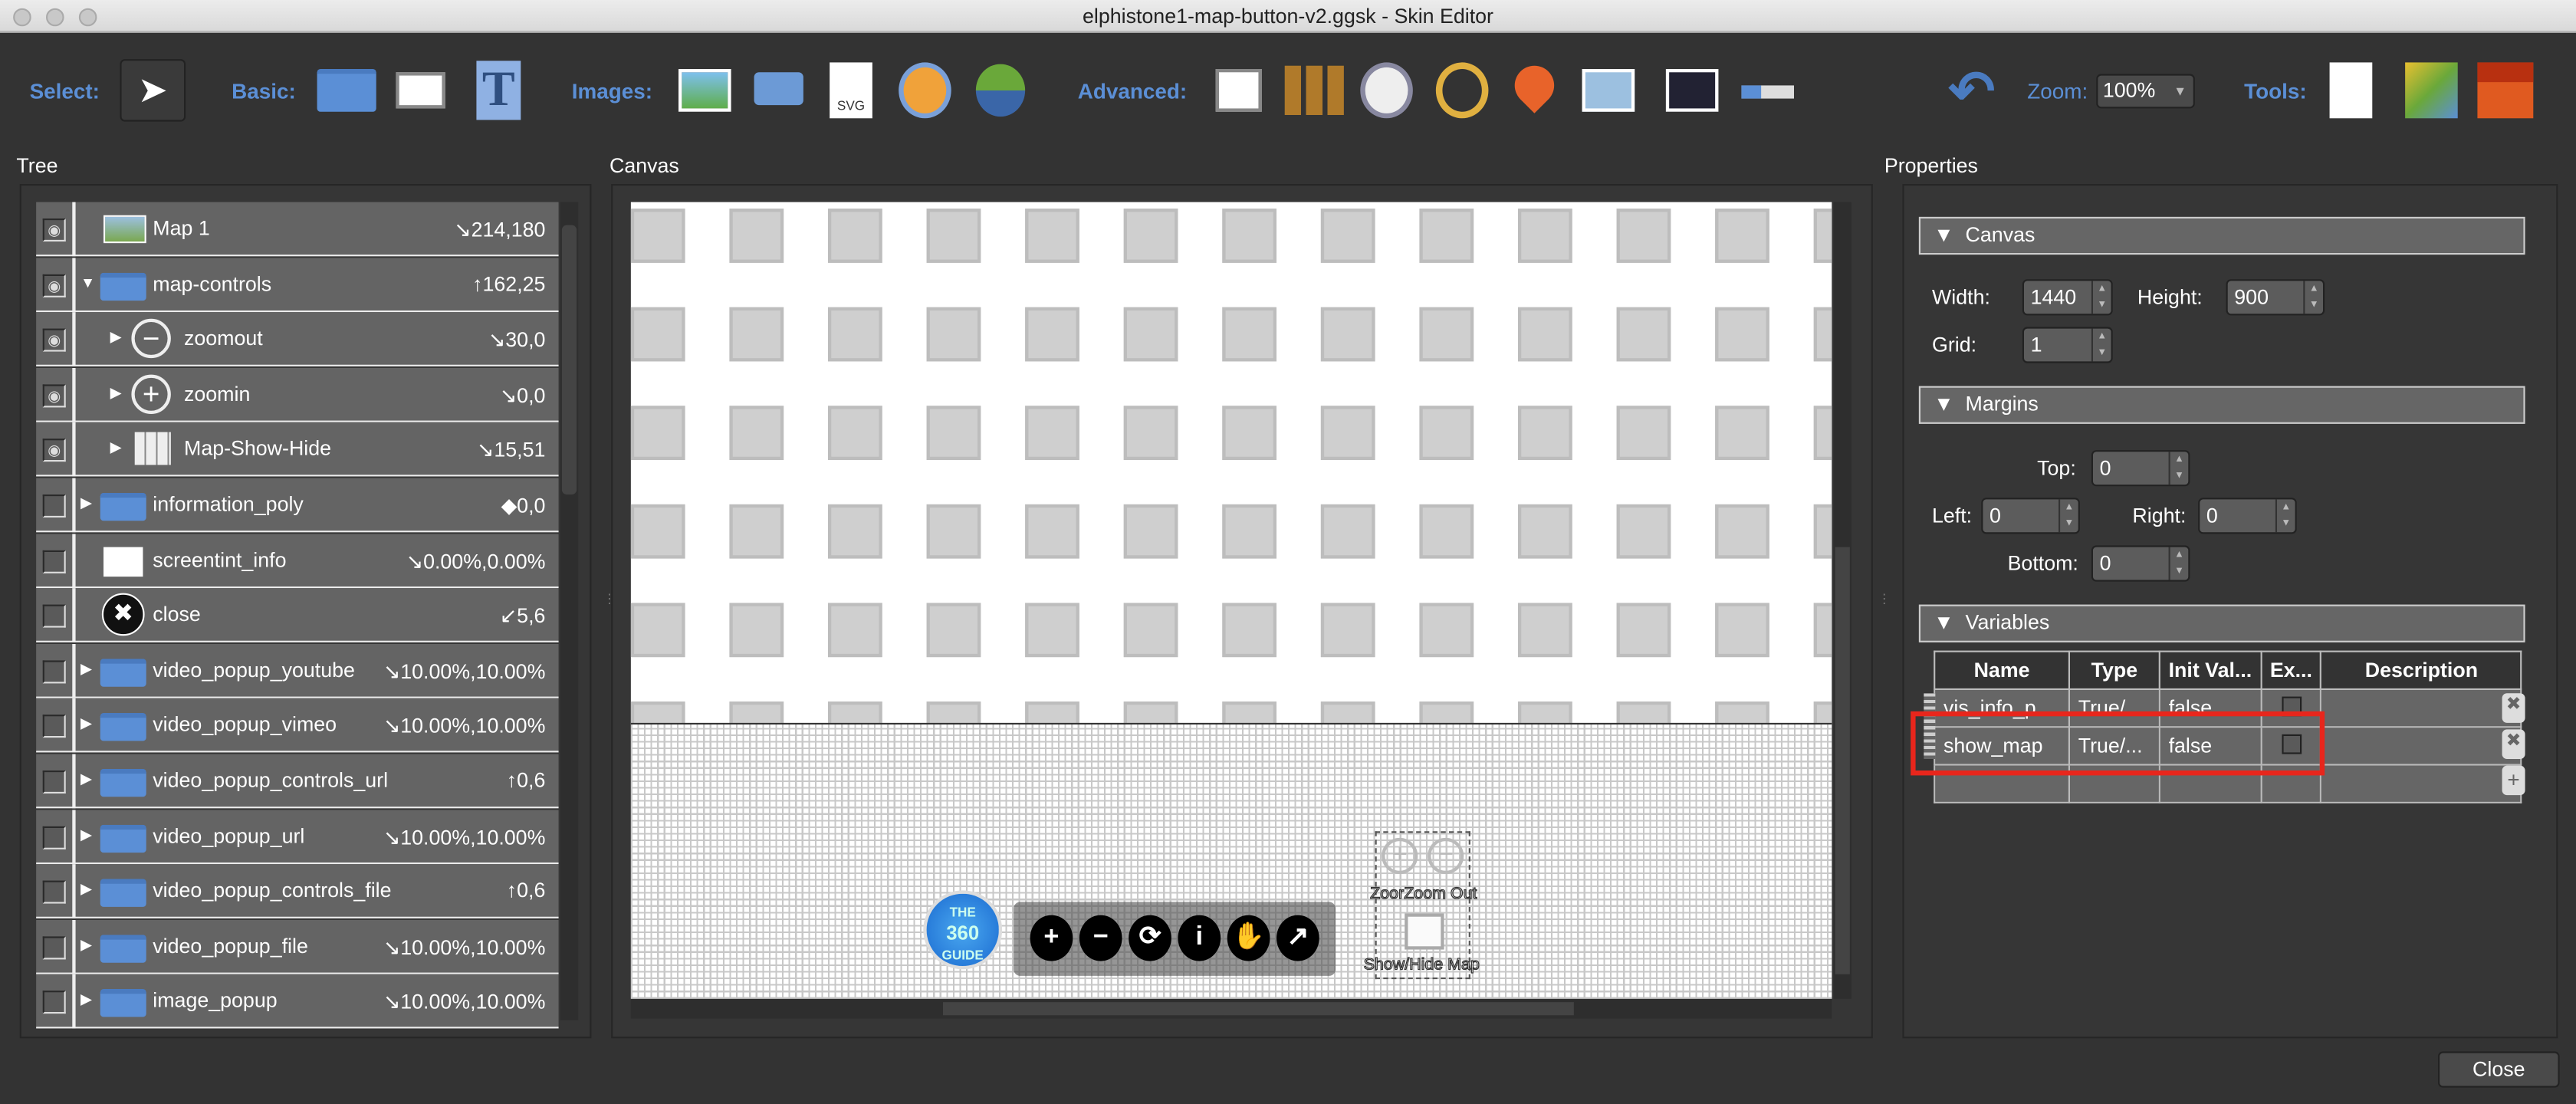 The image size is (2576, 1104). I want to click on tree-row: ◉ Map 1 ↘214,180, so click(297, 229).